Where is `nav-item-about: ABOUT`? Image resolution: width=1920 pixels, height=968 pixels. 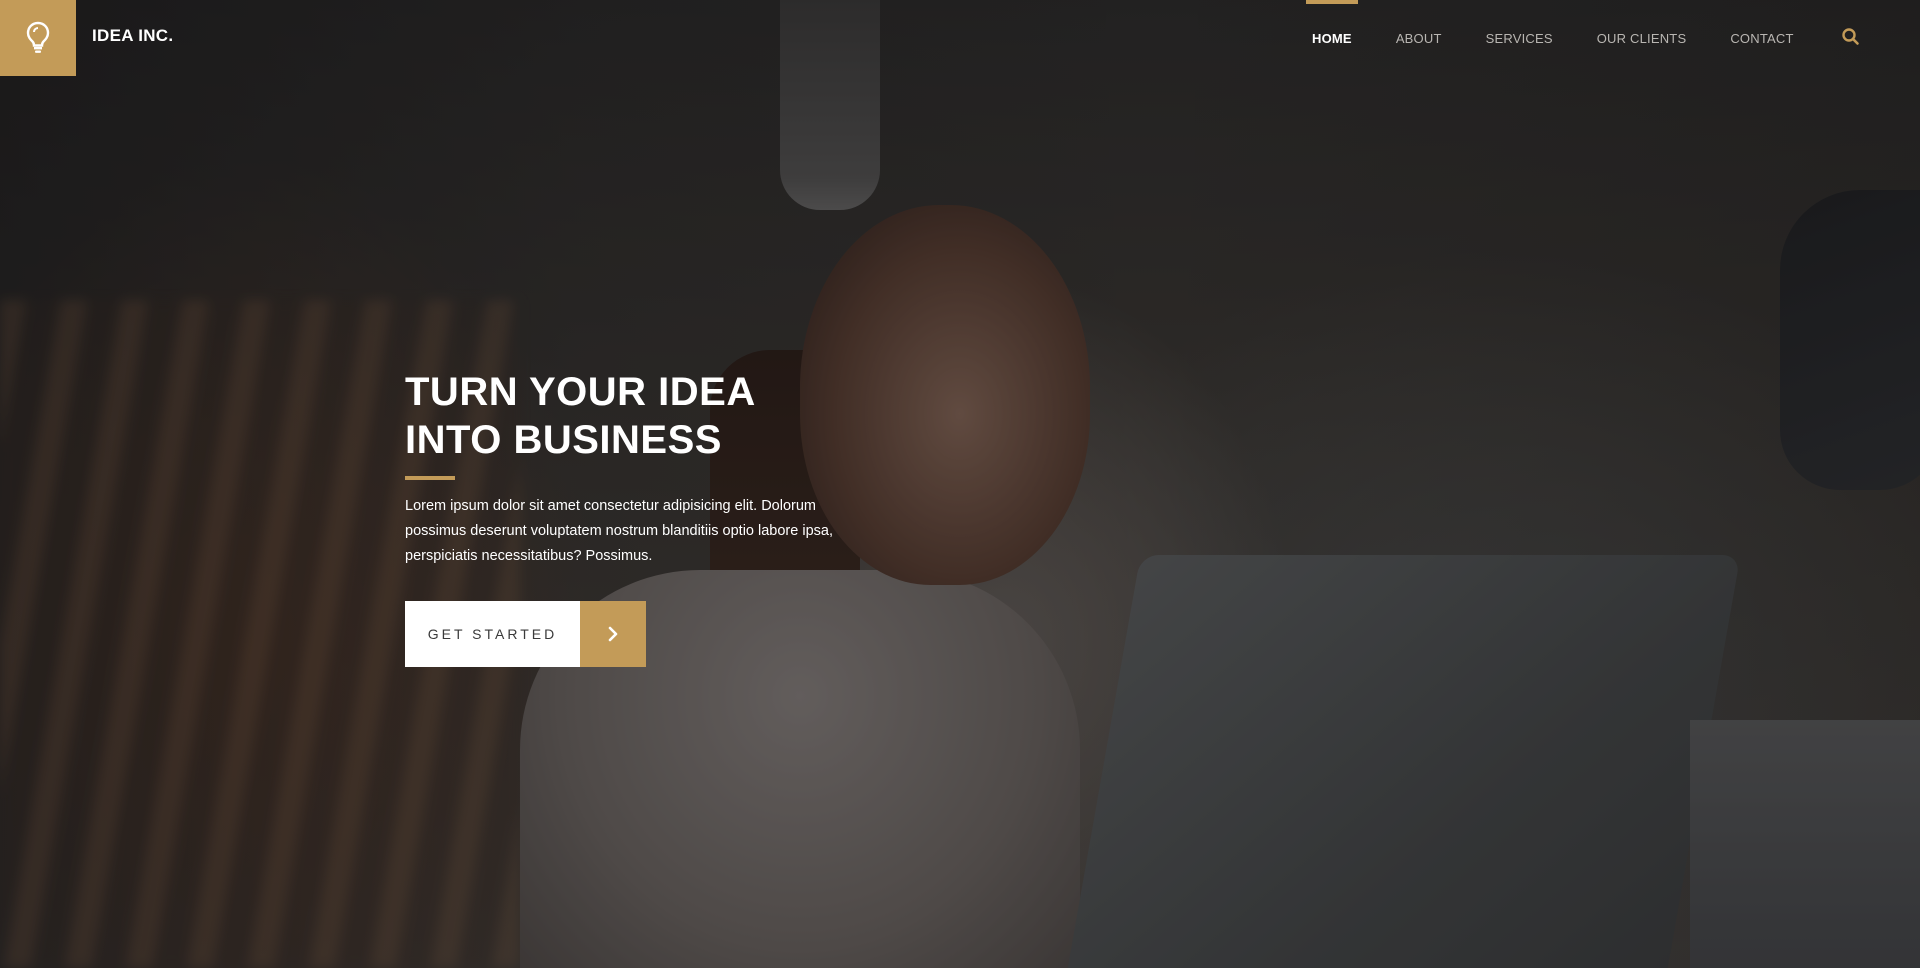 nav-item-about: ABOUT is located at coordinates (1419, 38).